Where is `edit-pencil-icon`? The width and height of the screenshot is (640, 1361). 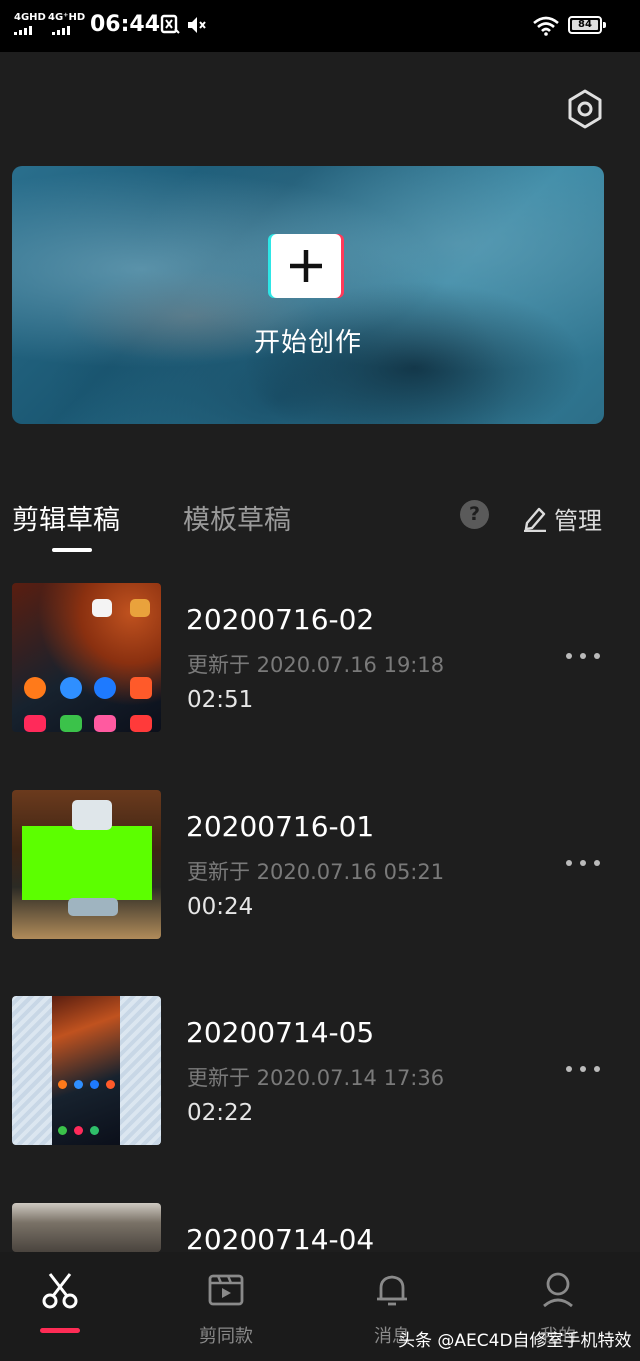
edit-pencil-icon is located at coordinates (535, 519).